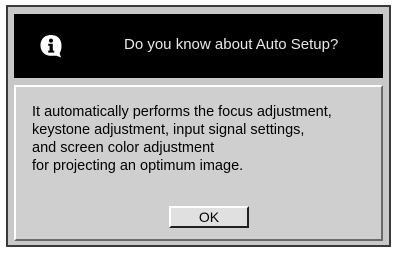  What do you see at coordinates (209, 217) in the screenshot?
I see `ok-button: OK` at bounding box center [209, 217].